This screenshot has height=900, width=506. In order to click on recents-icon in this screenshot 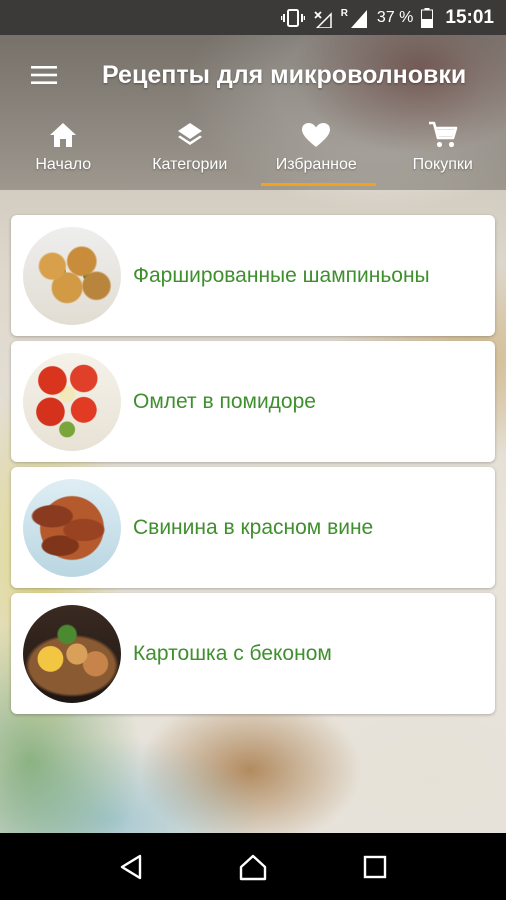, I will do `click(375, 866)`.